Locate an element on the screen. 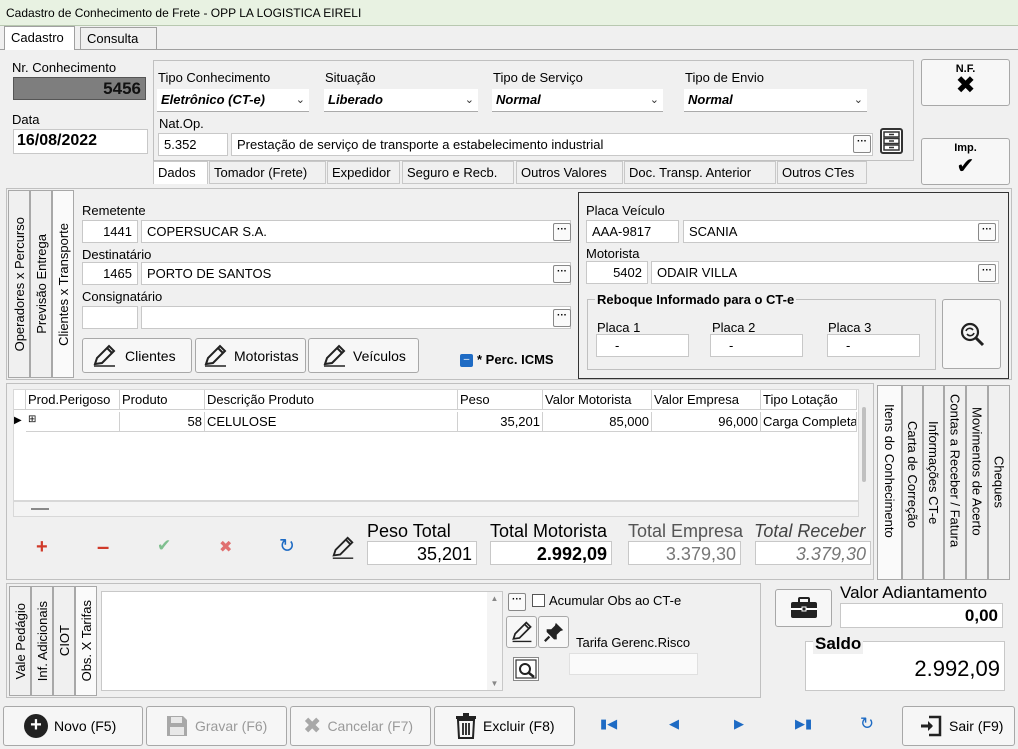 The image size is (1018, 749). perc-icms-checkbox: – is located at coordinates (466, 360).